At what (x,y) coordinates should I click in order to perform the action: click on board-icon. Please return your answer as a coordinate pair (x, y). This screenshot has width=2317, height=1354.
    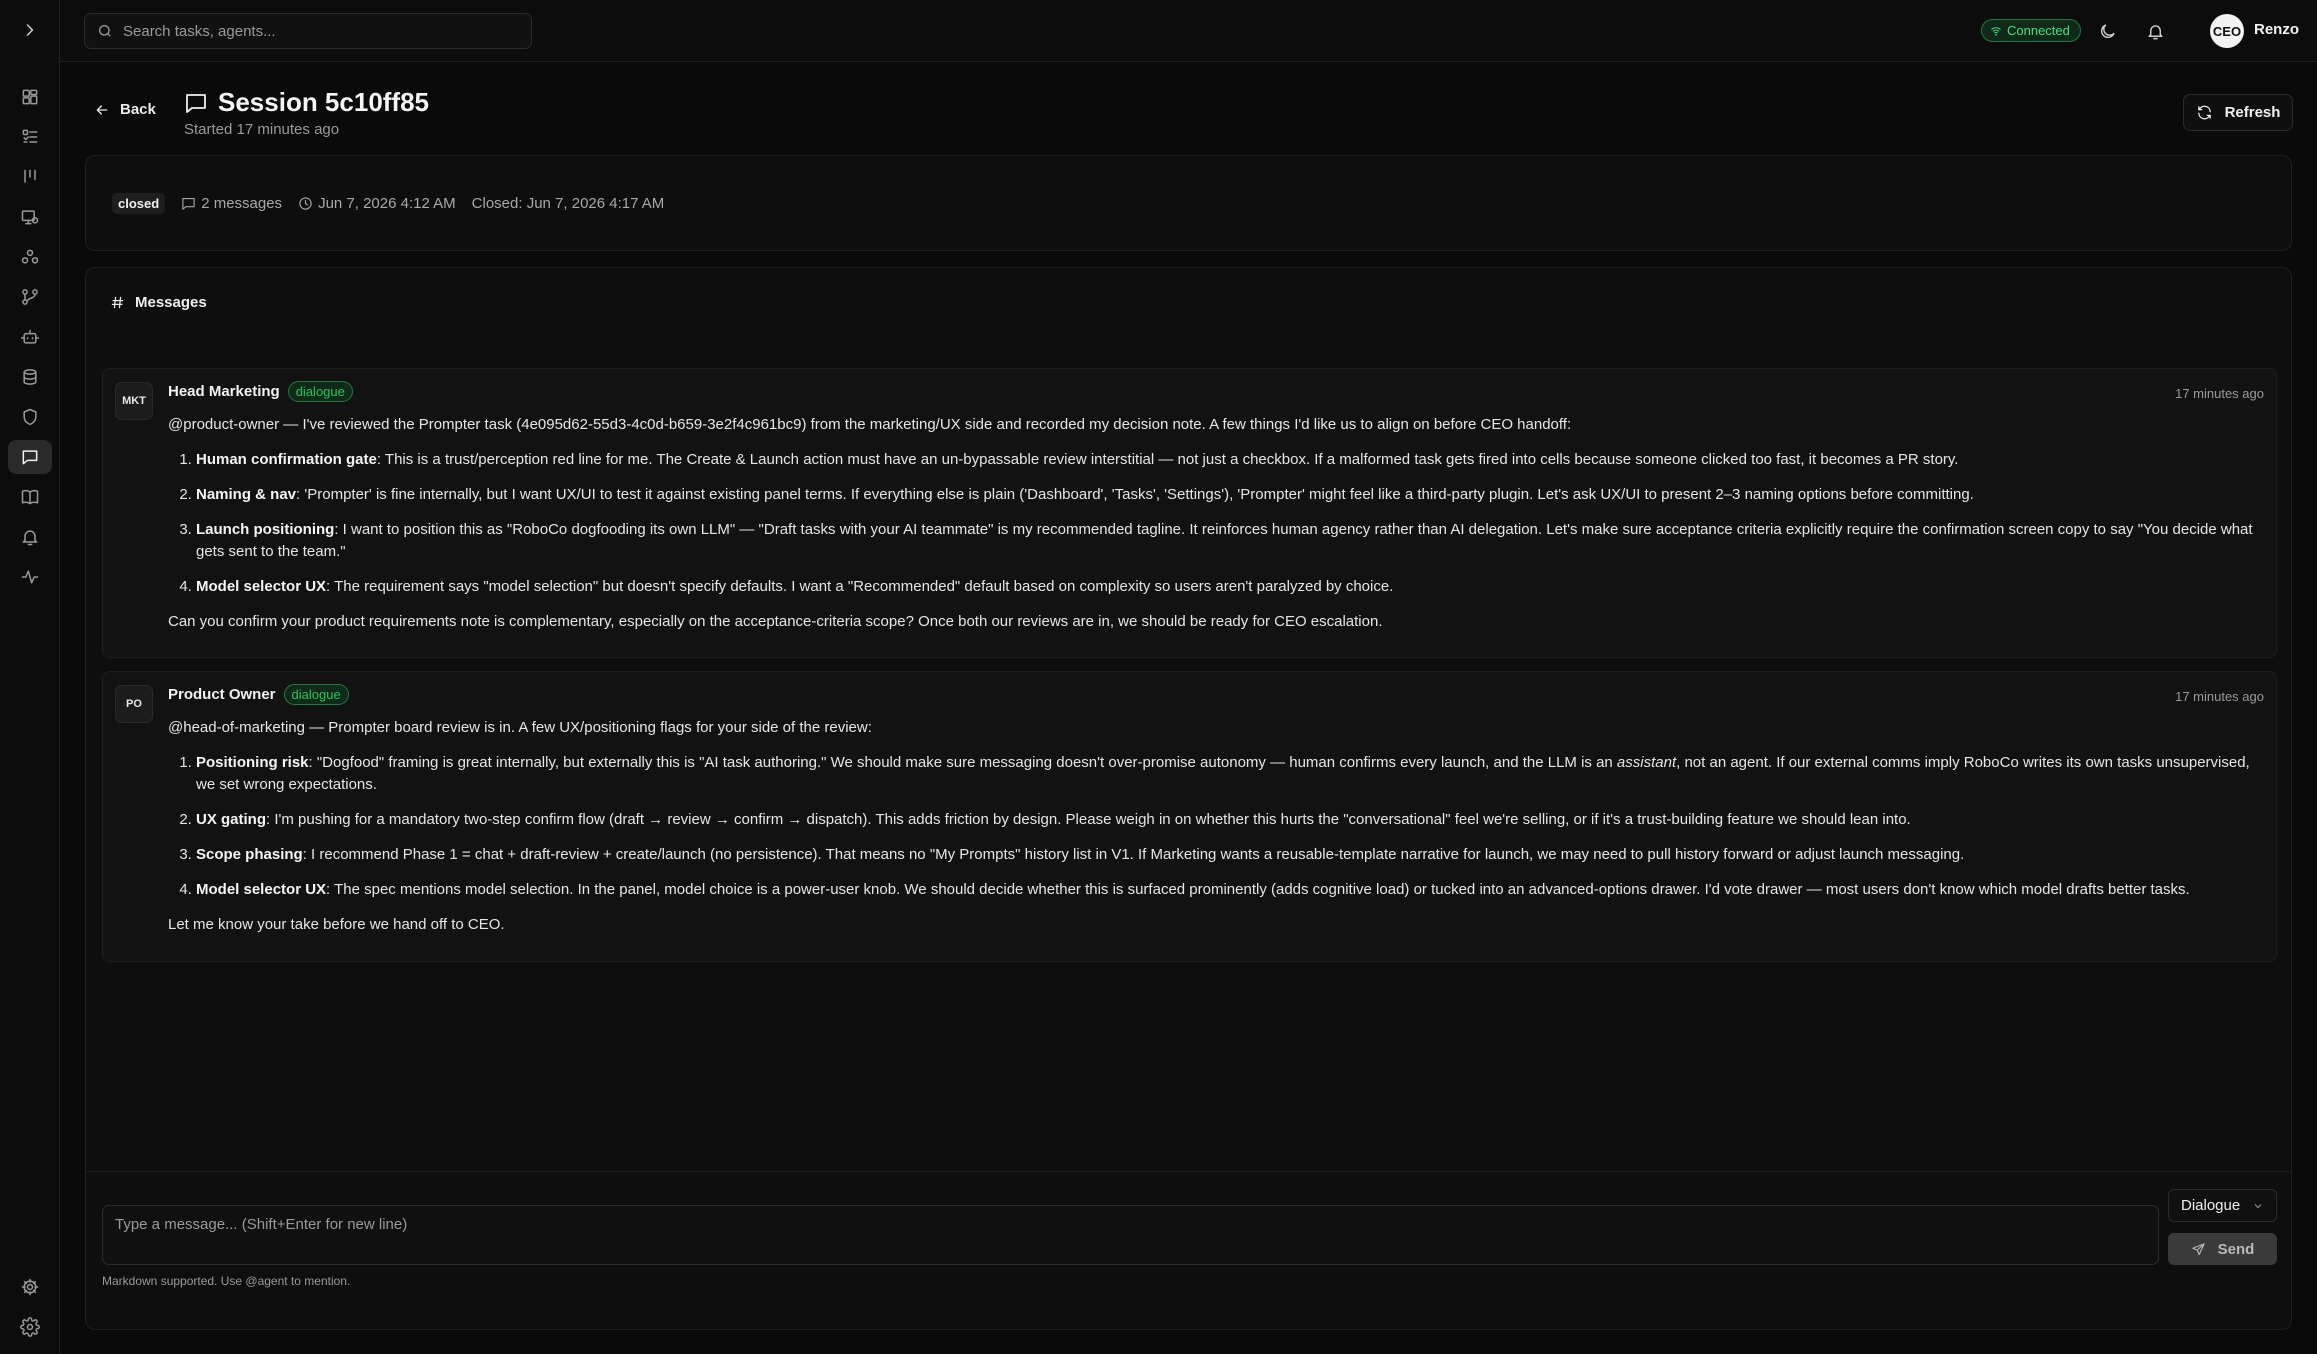
    Looking at the image, I should click on (30, 177).